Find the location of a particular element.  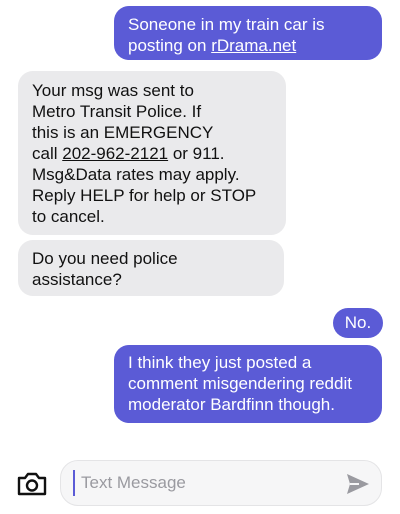

message-text: to cancel. is located at coordinates (68, 216).